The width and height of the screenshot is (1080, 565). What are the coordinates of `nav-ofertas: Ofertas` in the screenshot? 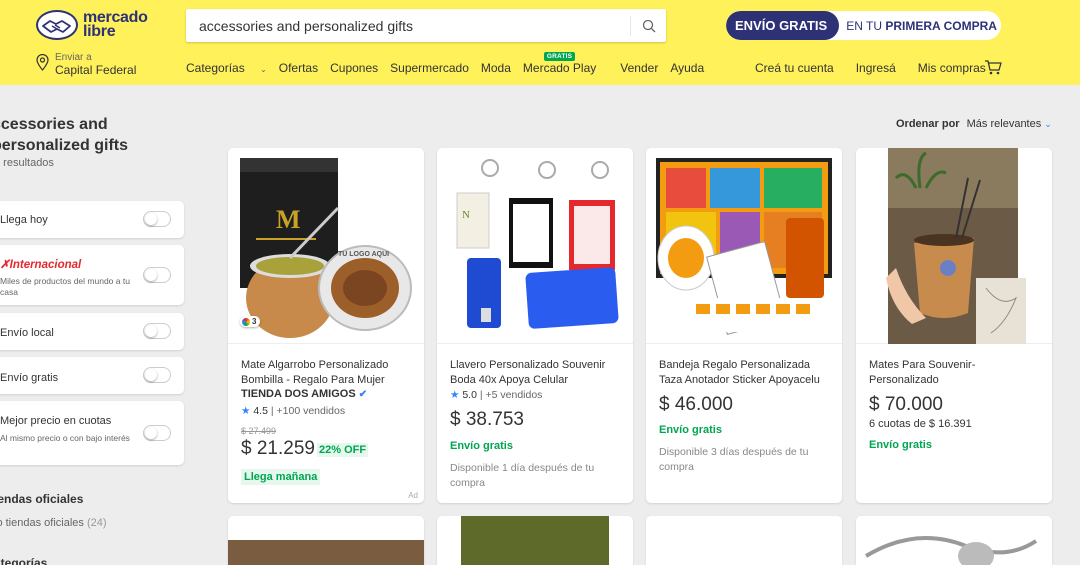 It's located at (298, 68).